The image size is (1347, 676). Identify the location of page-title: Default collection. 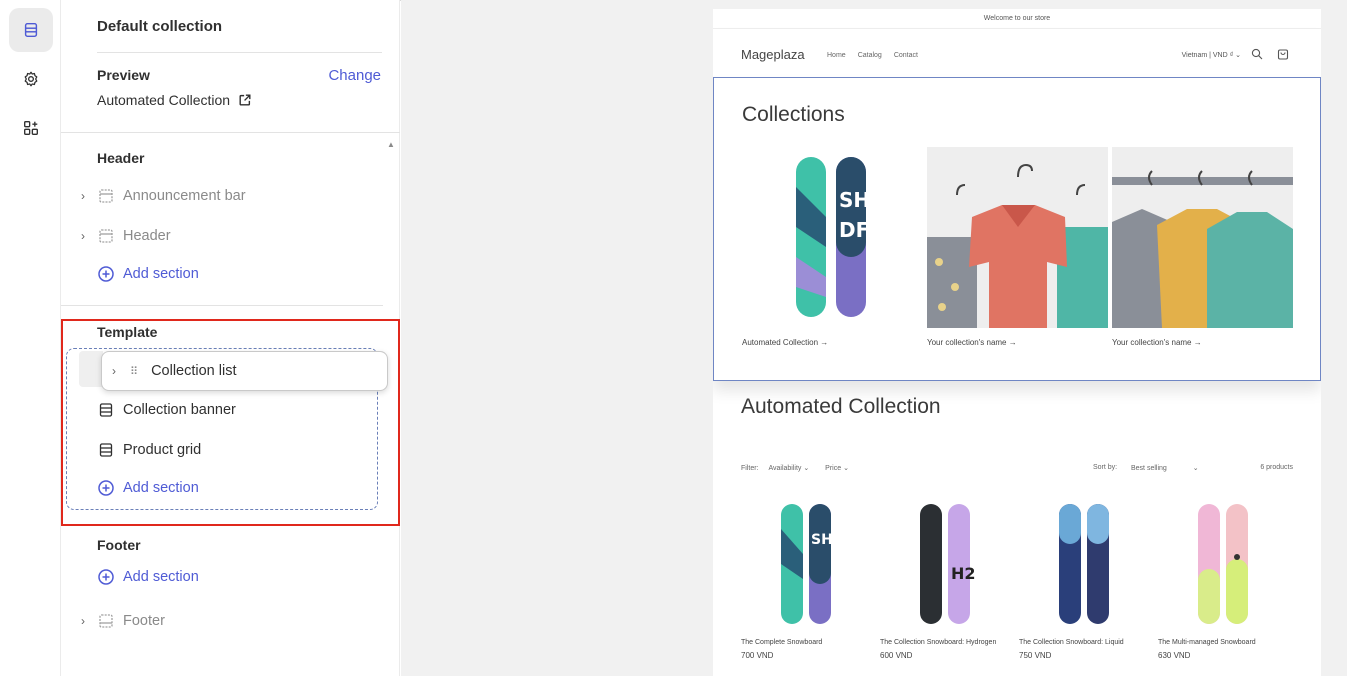
(160, 26).